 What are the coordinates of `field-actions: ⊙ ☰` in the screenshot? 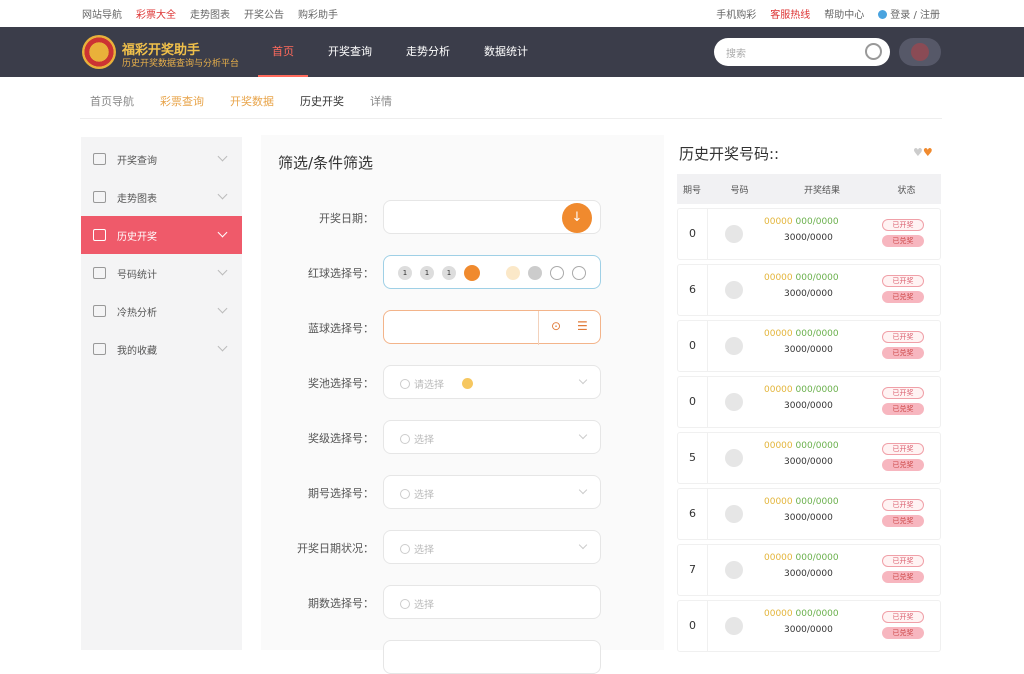 It's located at (569, 328).